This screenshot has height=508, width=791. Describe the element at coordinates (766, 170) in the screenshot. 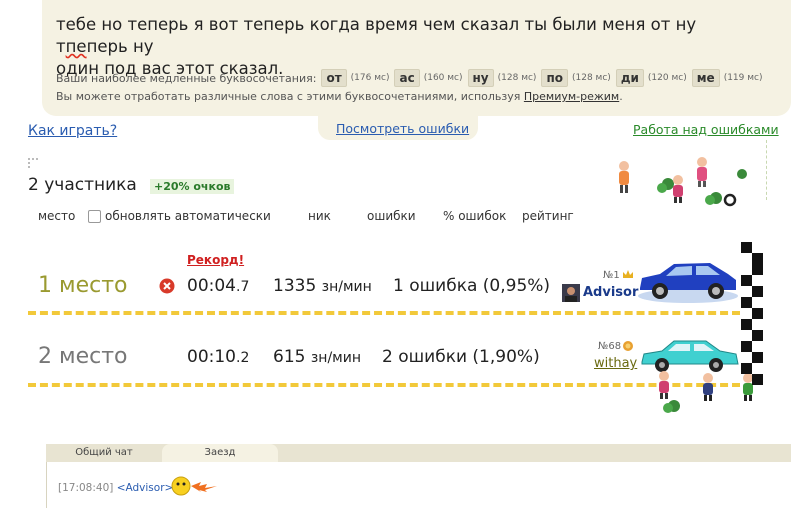

I see `divider` at that location.